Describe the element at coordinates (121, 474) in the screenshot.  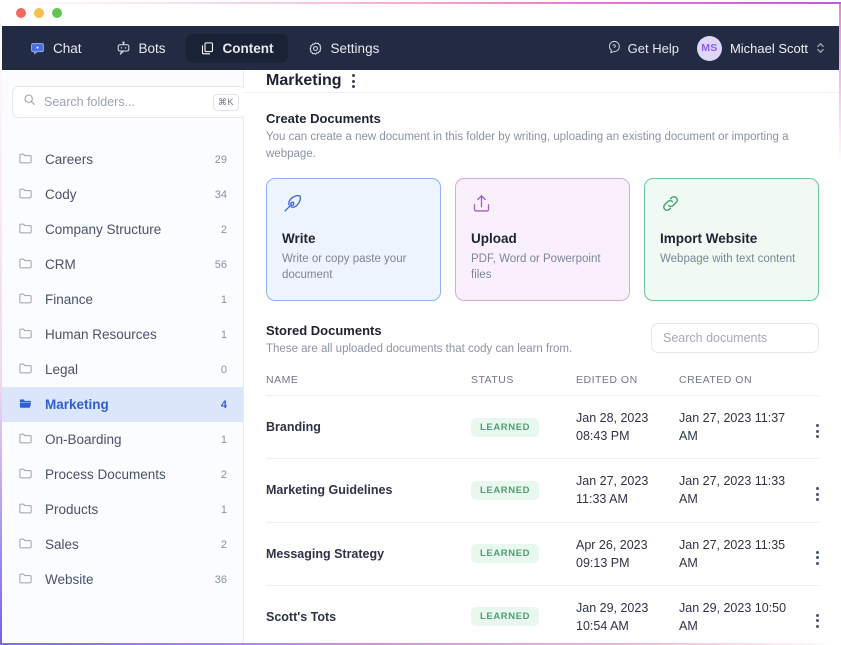
I see `sidebar-folder-process-documents: Process Documents 2` at that location.